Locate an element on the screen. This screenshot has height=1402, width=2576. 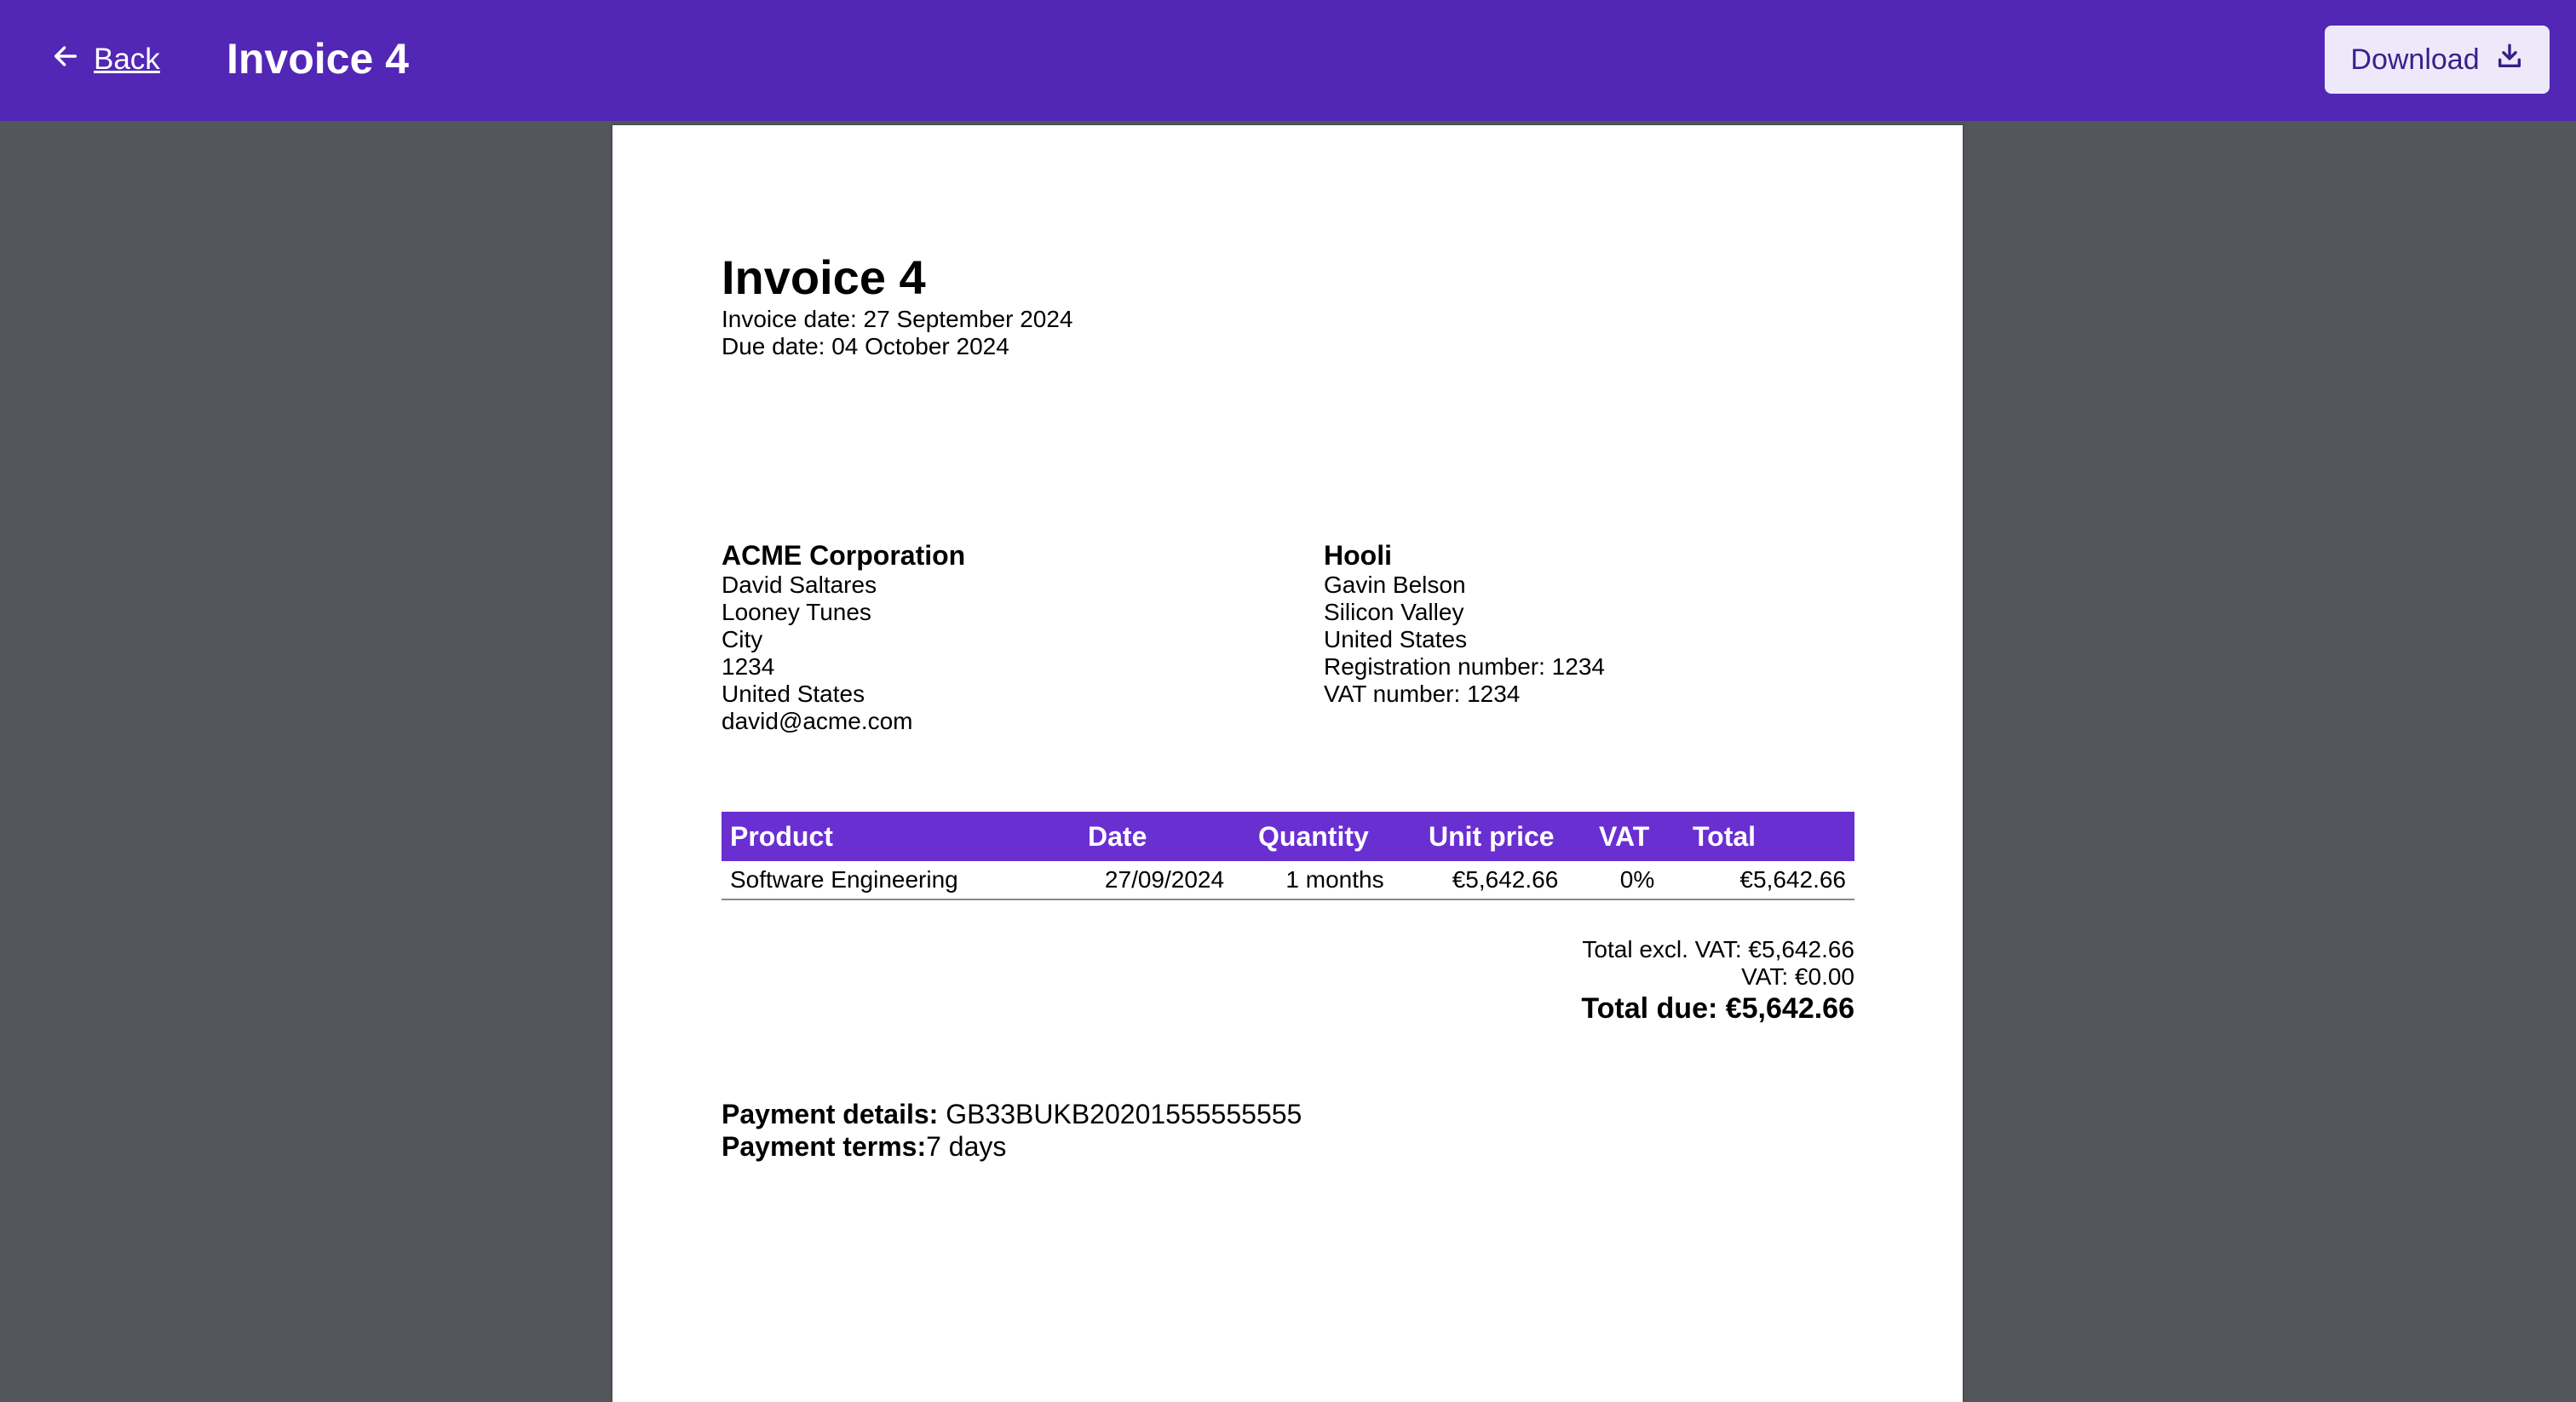
payment-terms-value: 7 days is located at coordinates (967, 1146).